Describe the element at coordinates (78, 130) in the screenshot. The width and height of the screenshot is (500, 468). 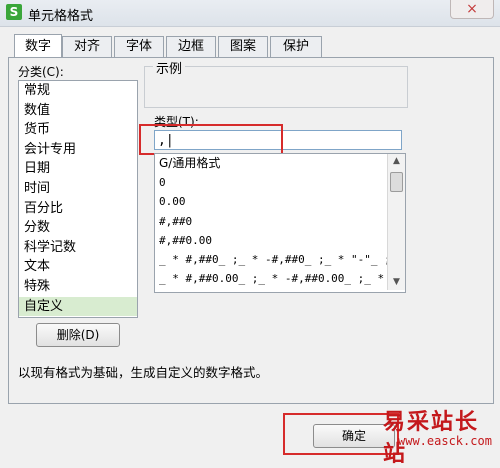
I see `category-item-currency: 货币` at that location.